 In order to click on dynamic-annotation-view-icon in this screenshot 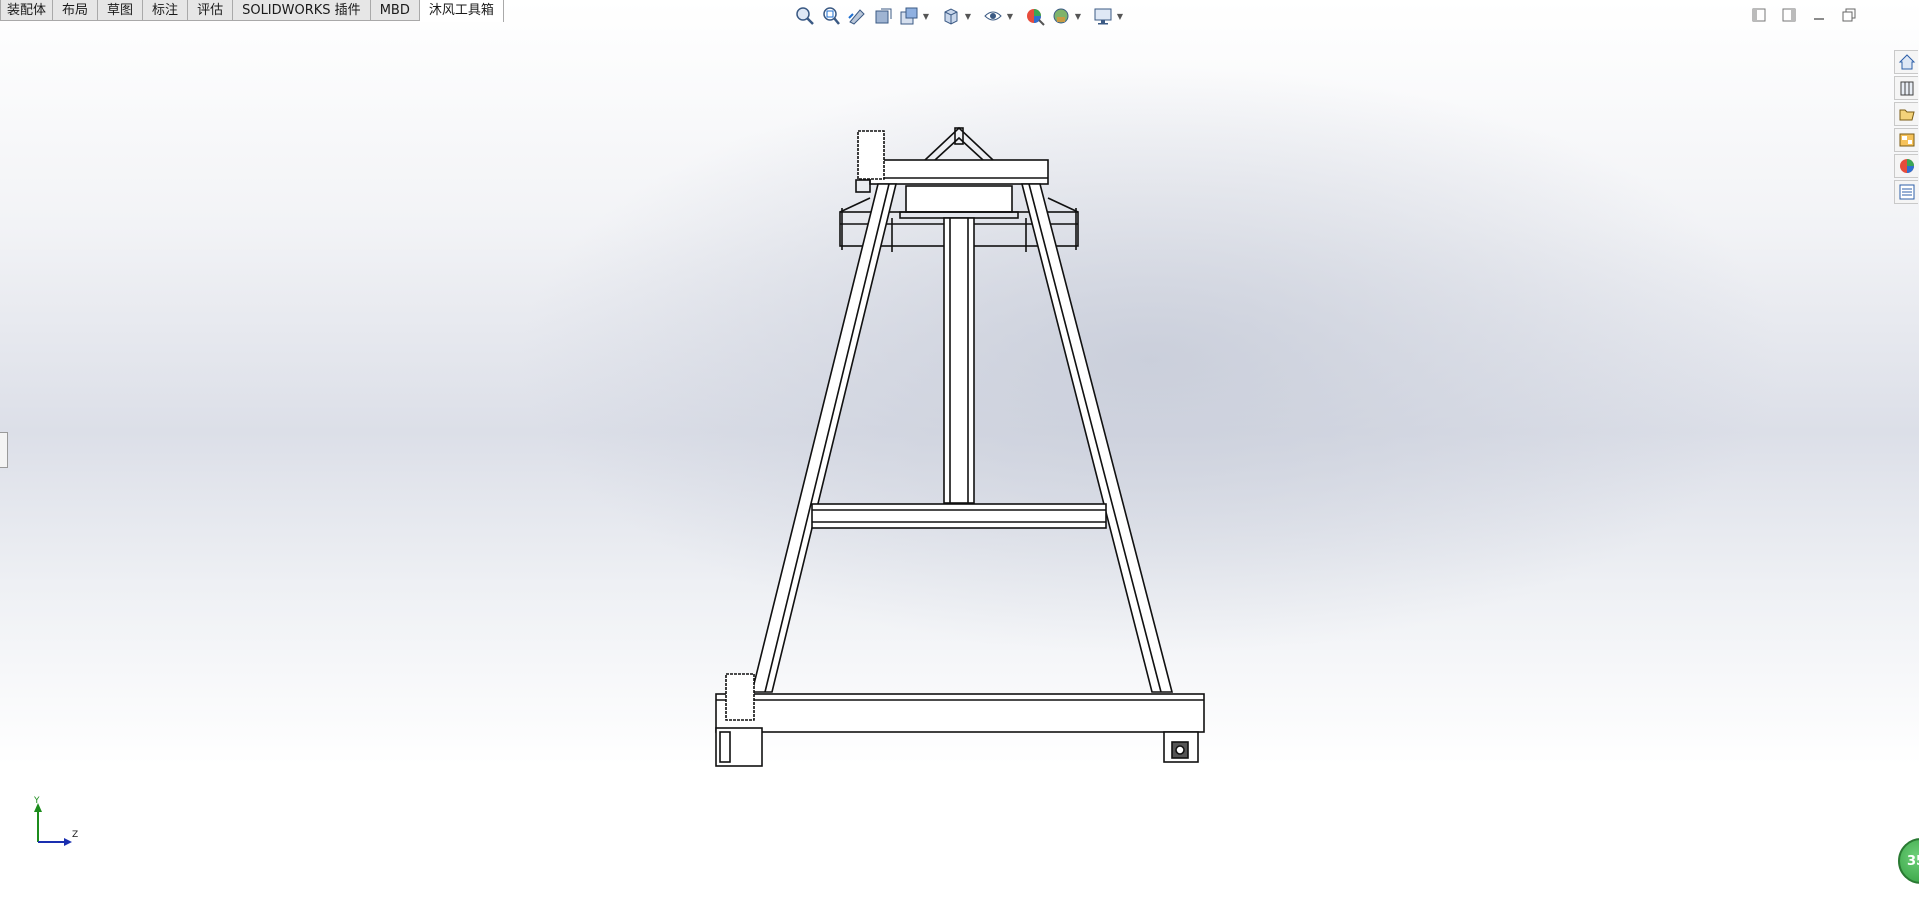, I will do `click(909, 16)`.